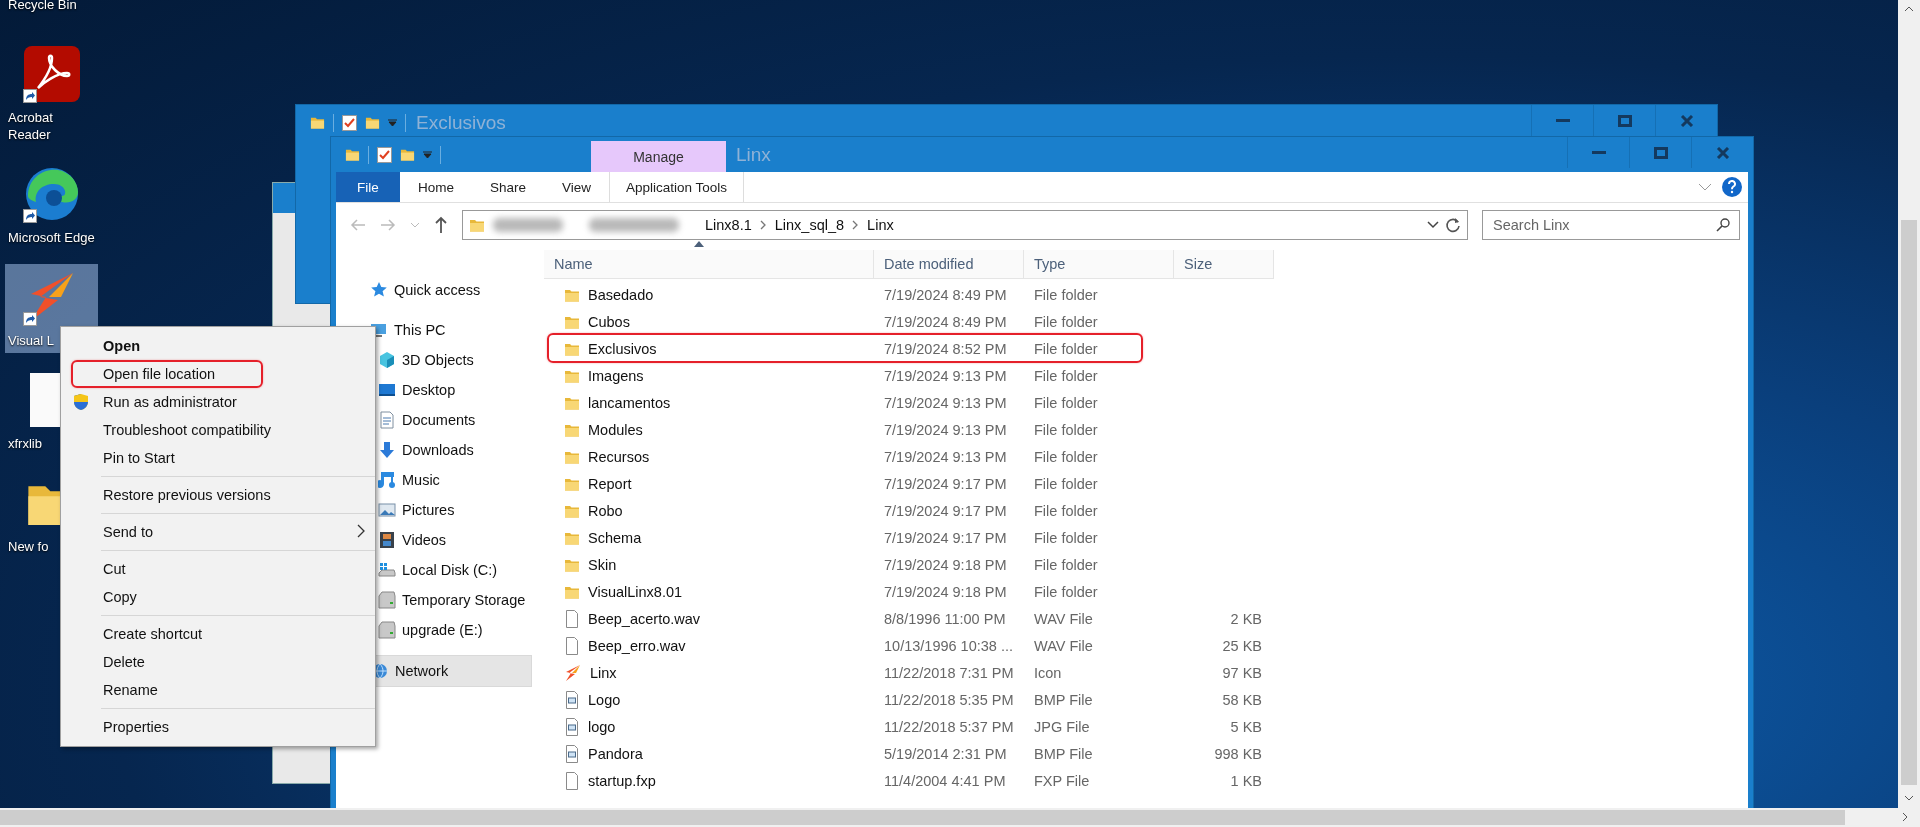  I want to click on help-icon, so click(1732, 187).